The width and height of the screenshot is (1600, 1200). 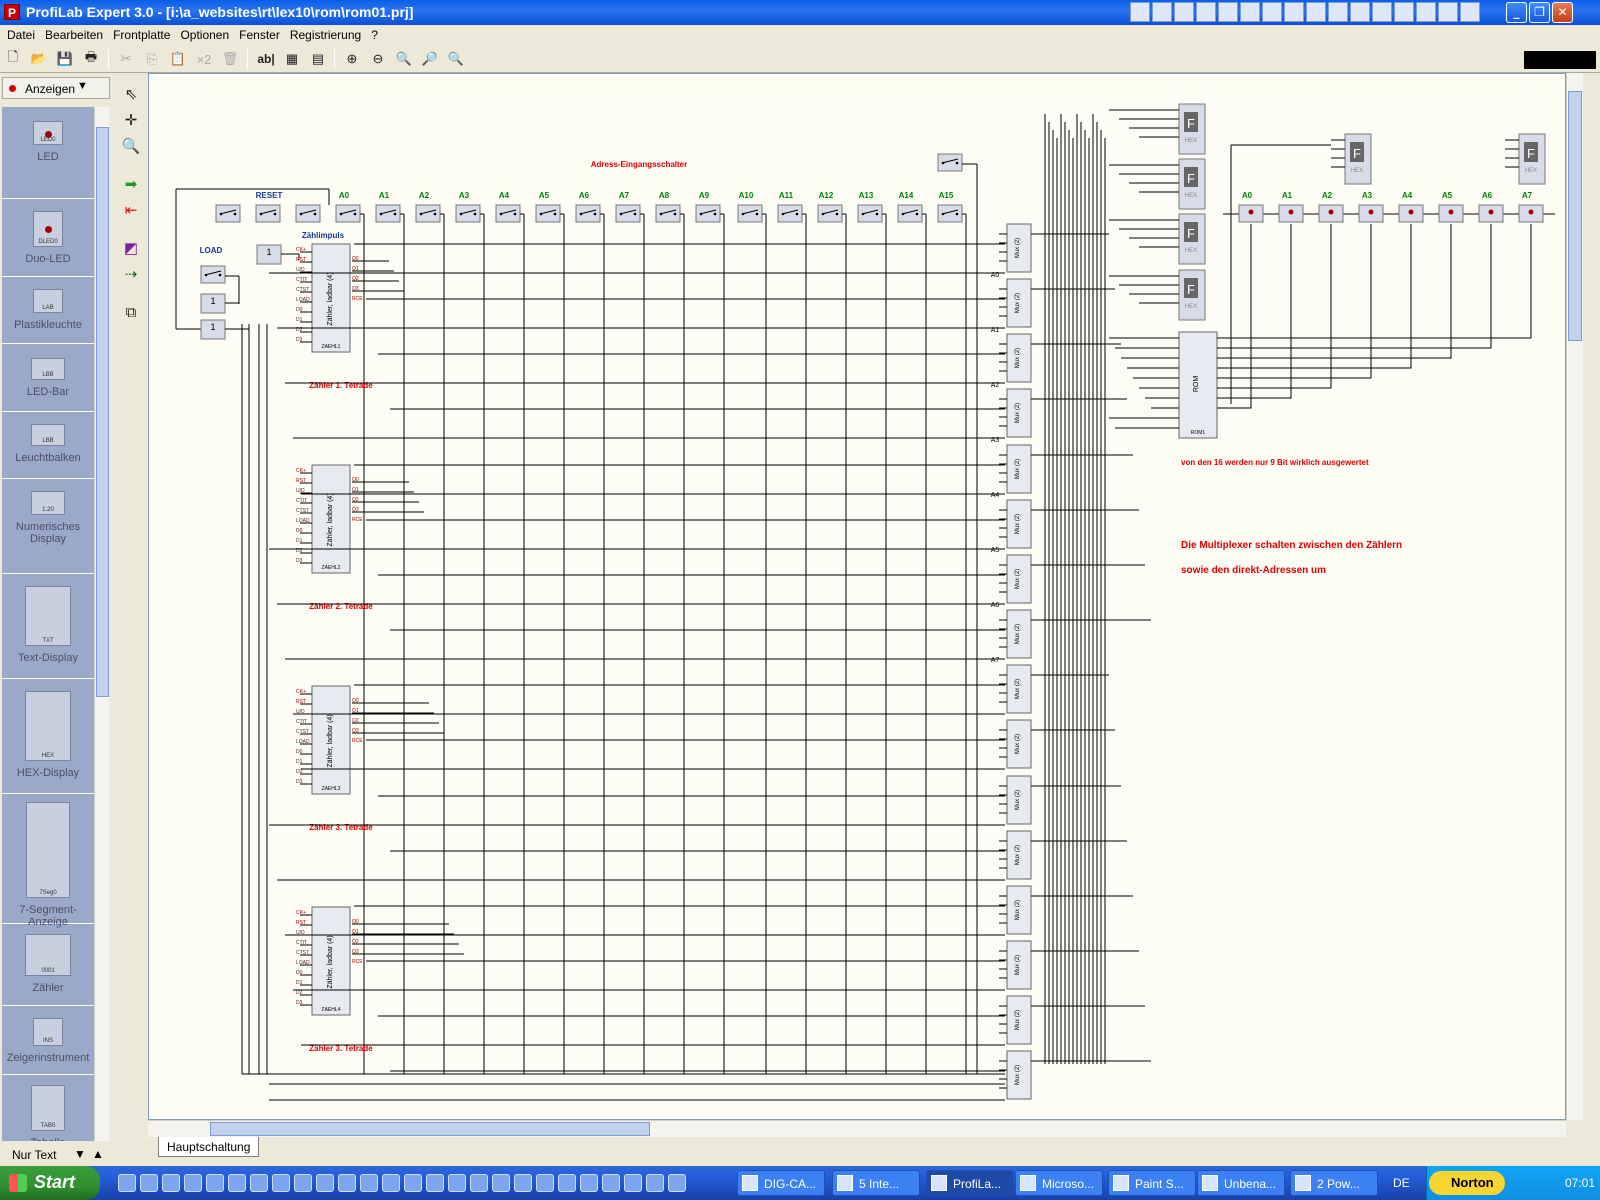 What do you see at coordinates (325, 35) in the screenshot?
I see `menu-registrierung: Registrierung` at bounding box center [325, 35].